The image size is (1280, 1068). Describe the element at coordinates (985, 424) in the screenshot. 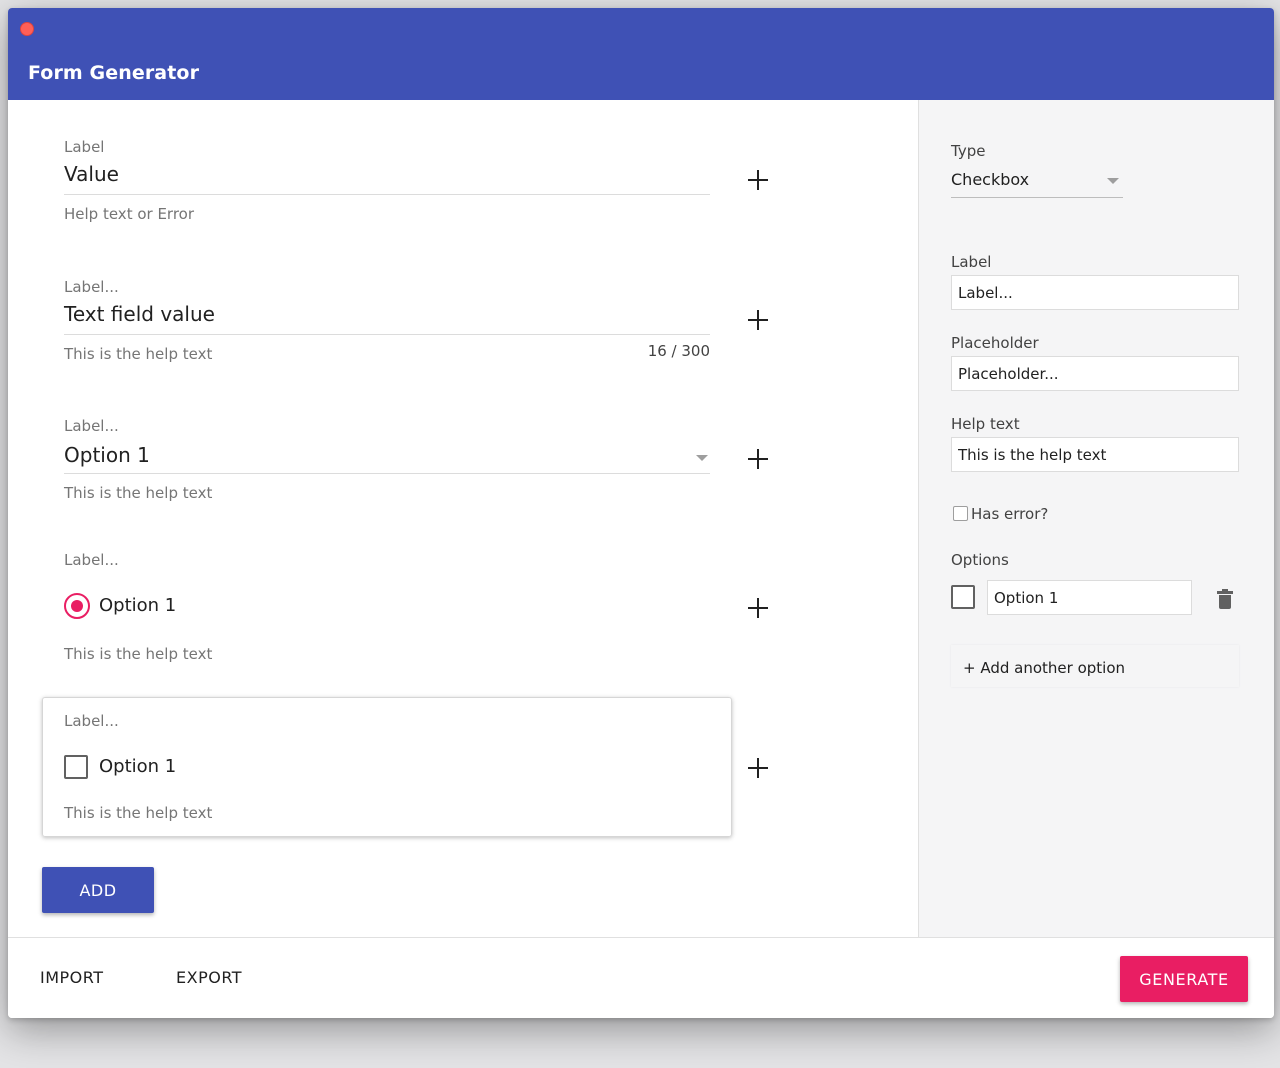

I see `help-text-field-label: Help text` at that location.